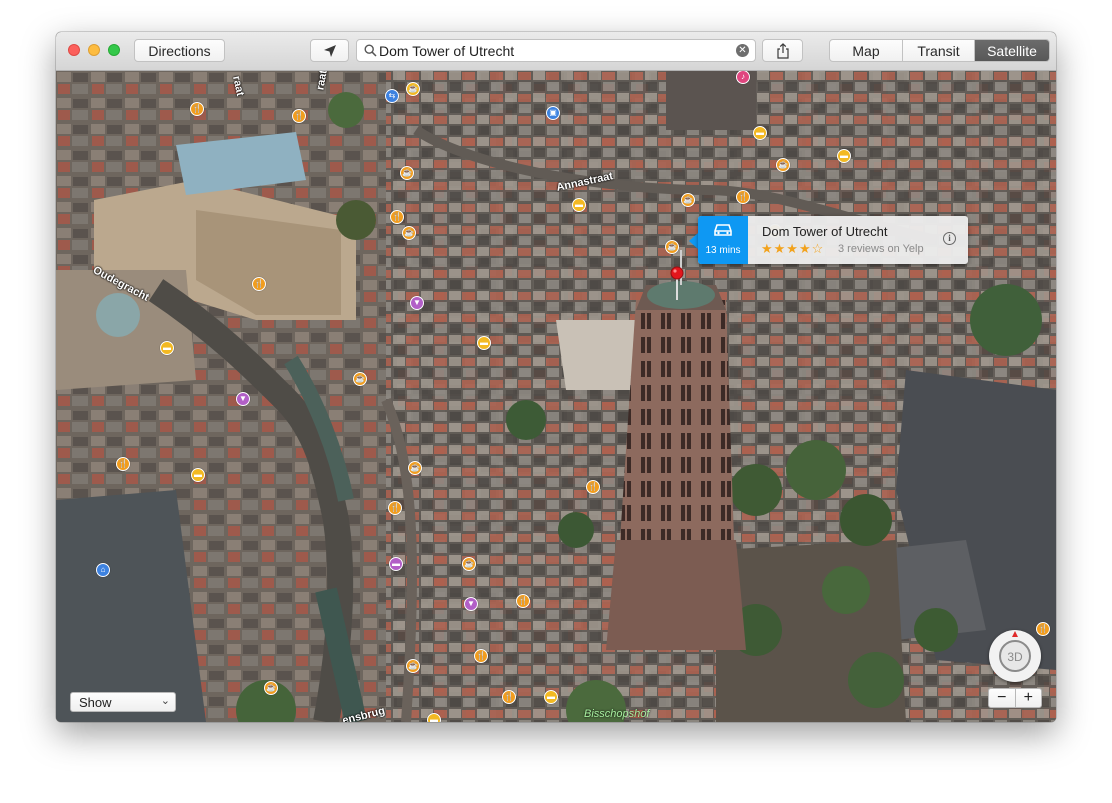 This screenshot has width=1112, height=803. What do you see at coordinates (949, 238) in the screenshot?
I see `info-icon: i` at bounding box center [949, 238].